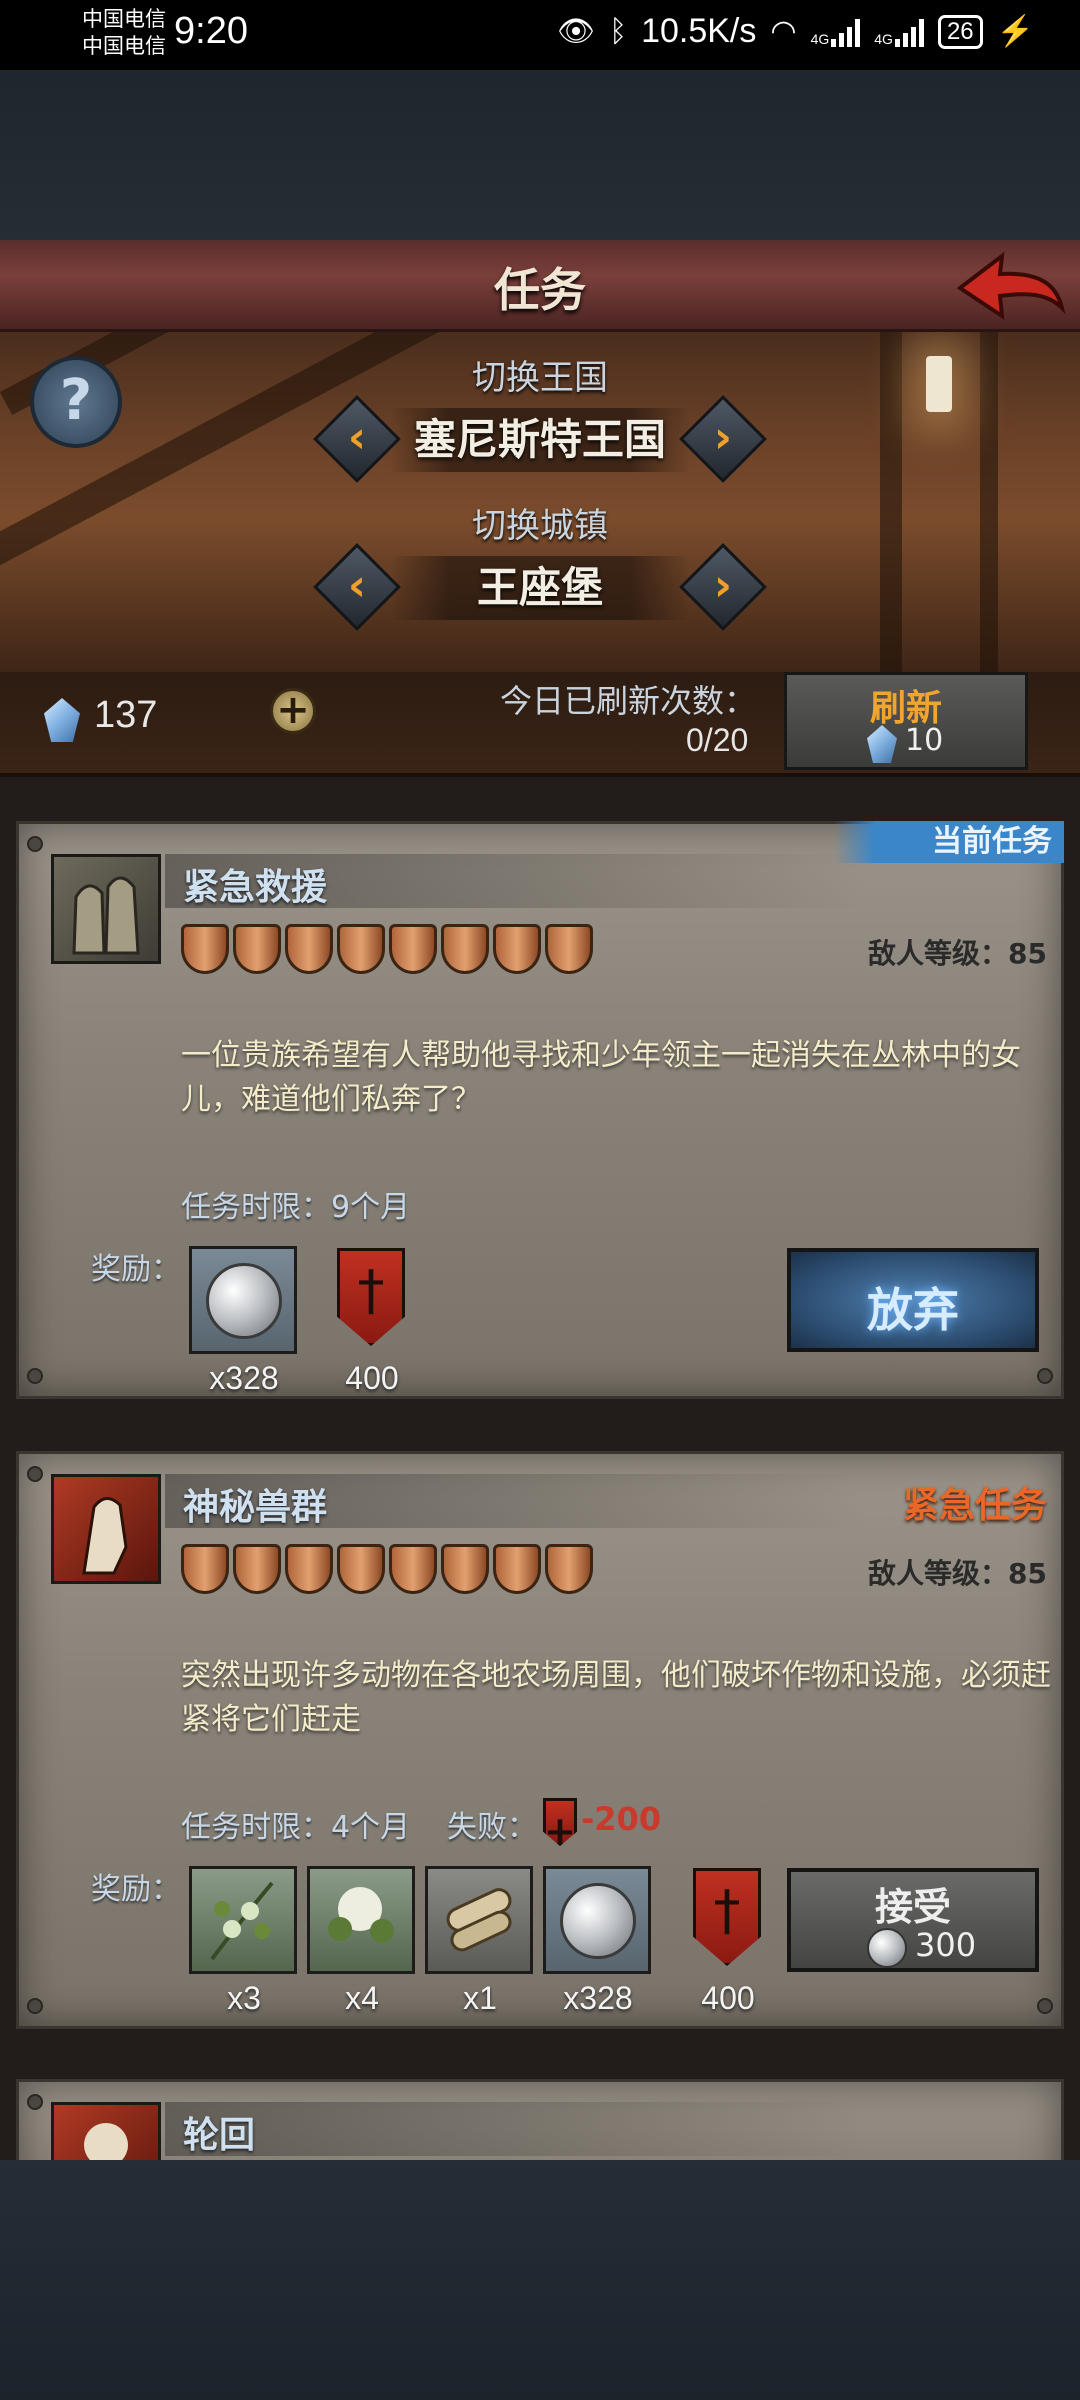  What do you see at coordinates (255, 887) in the screenshot?
I see `task-name: 紧急救援` at bounding box center [255, 887].